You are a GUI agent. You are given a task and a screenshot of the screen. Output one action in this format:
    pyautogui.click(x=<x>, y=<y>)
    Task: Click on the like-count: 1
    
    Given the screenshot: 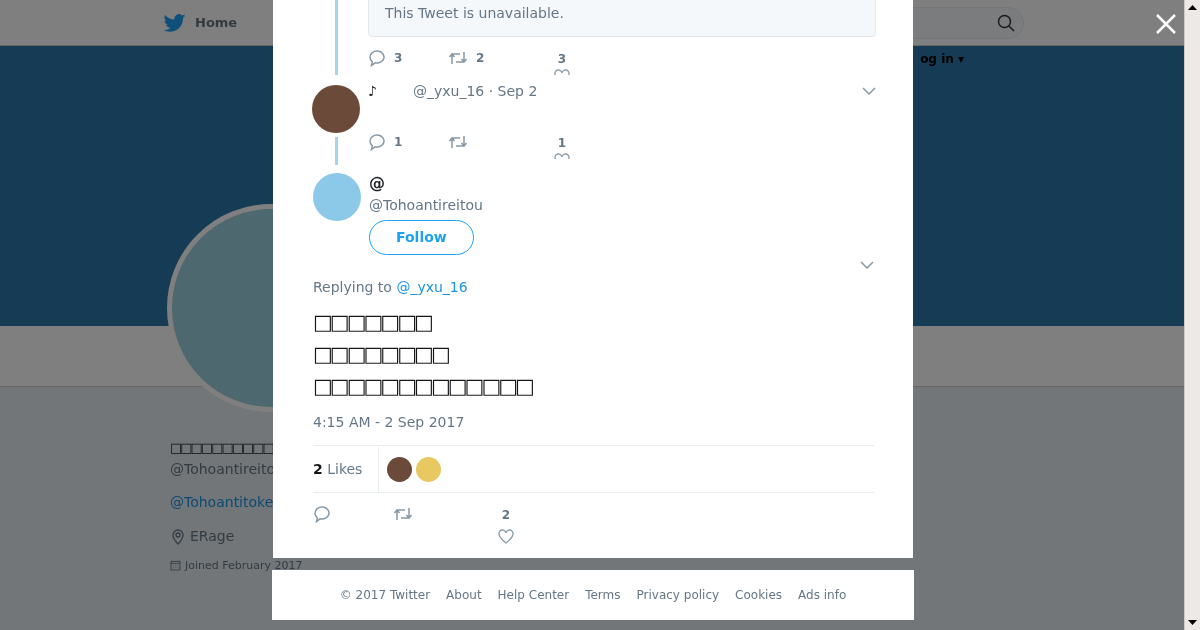 What is the action you would take?
    pyautogui.click(x=562, y=143)
    